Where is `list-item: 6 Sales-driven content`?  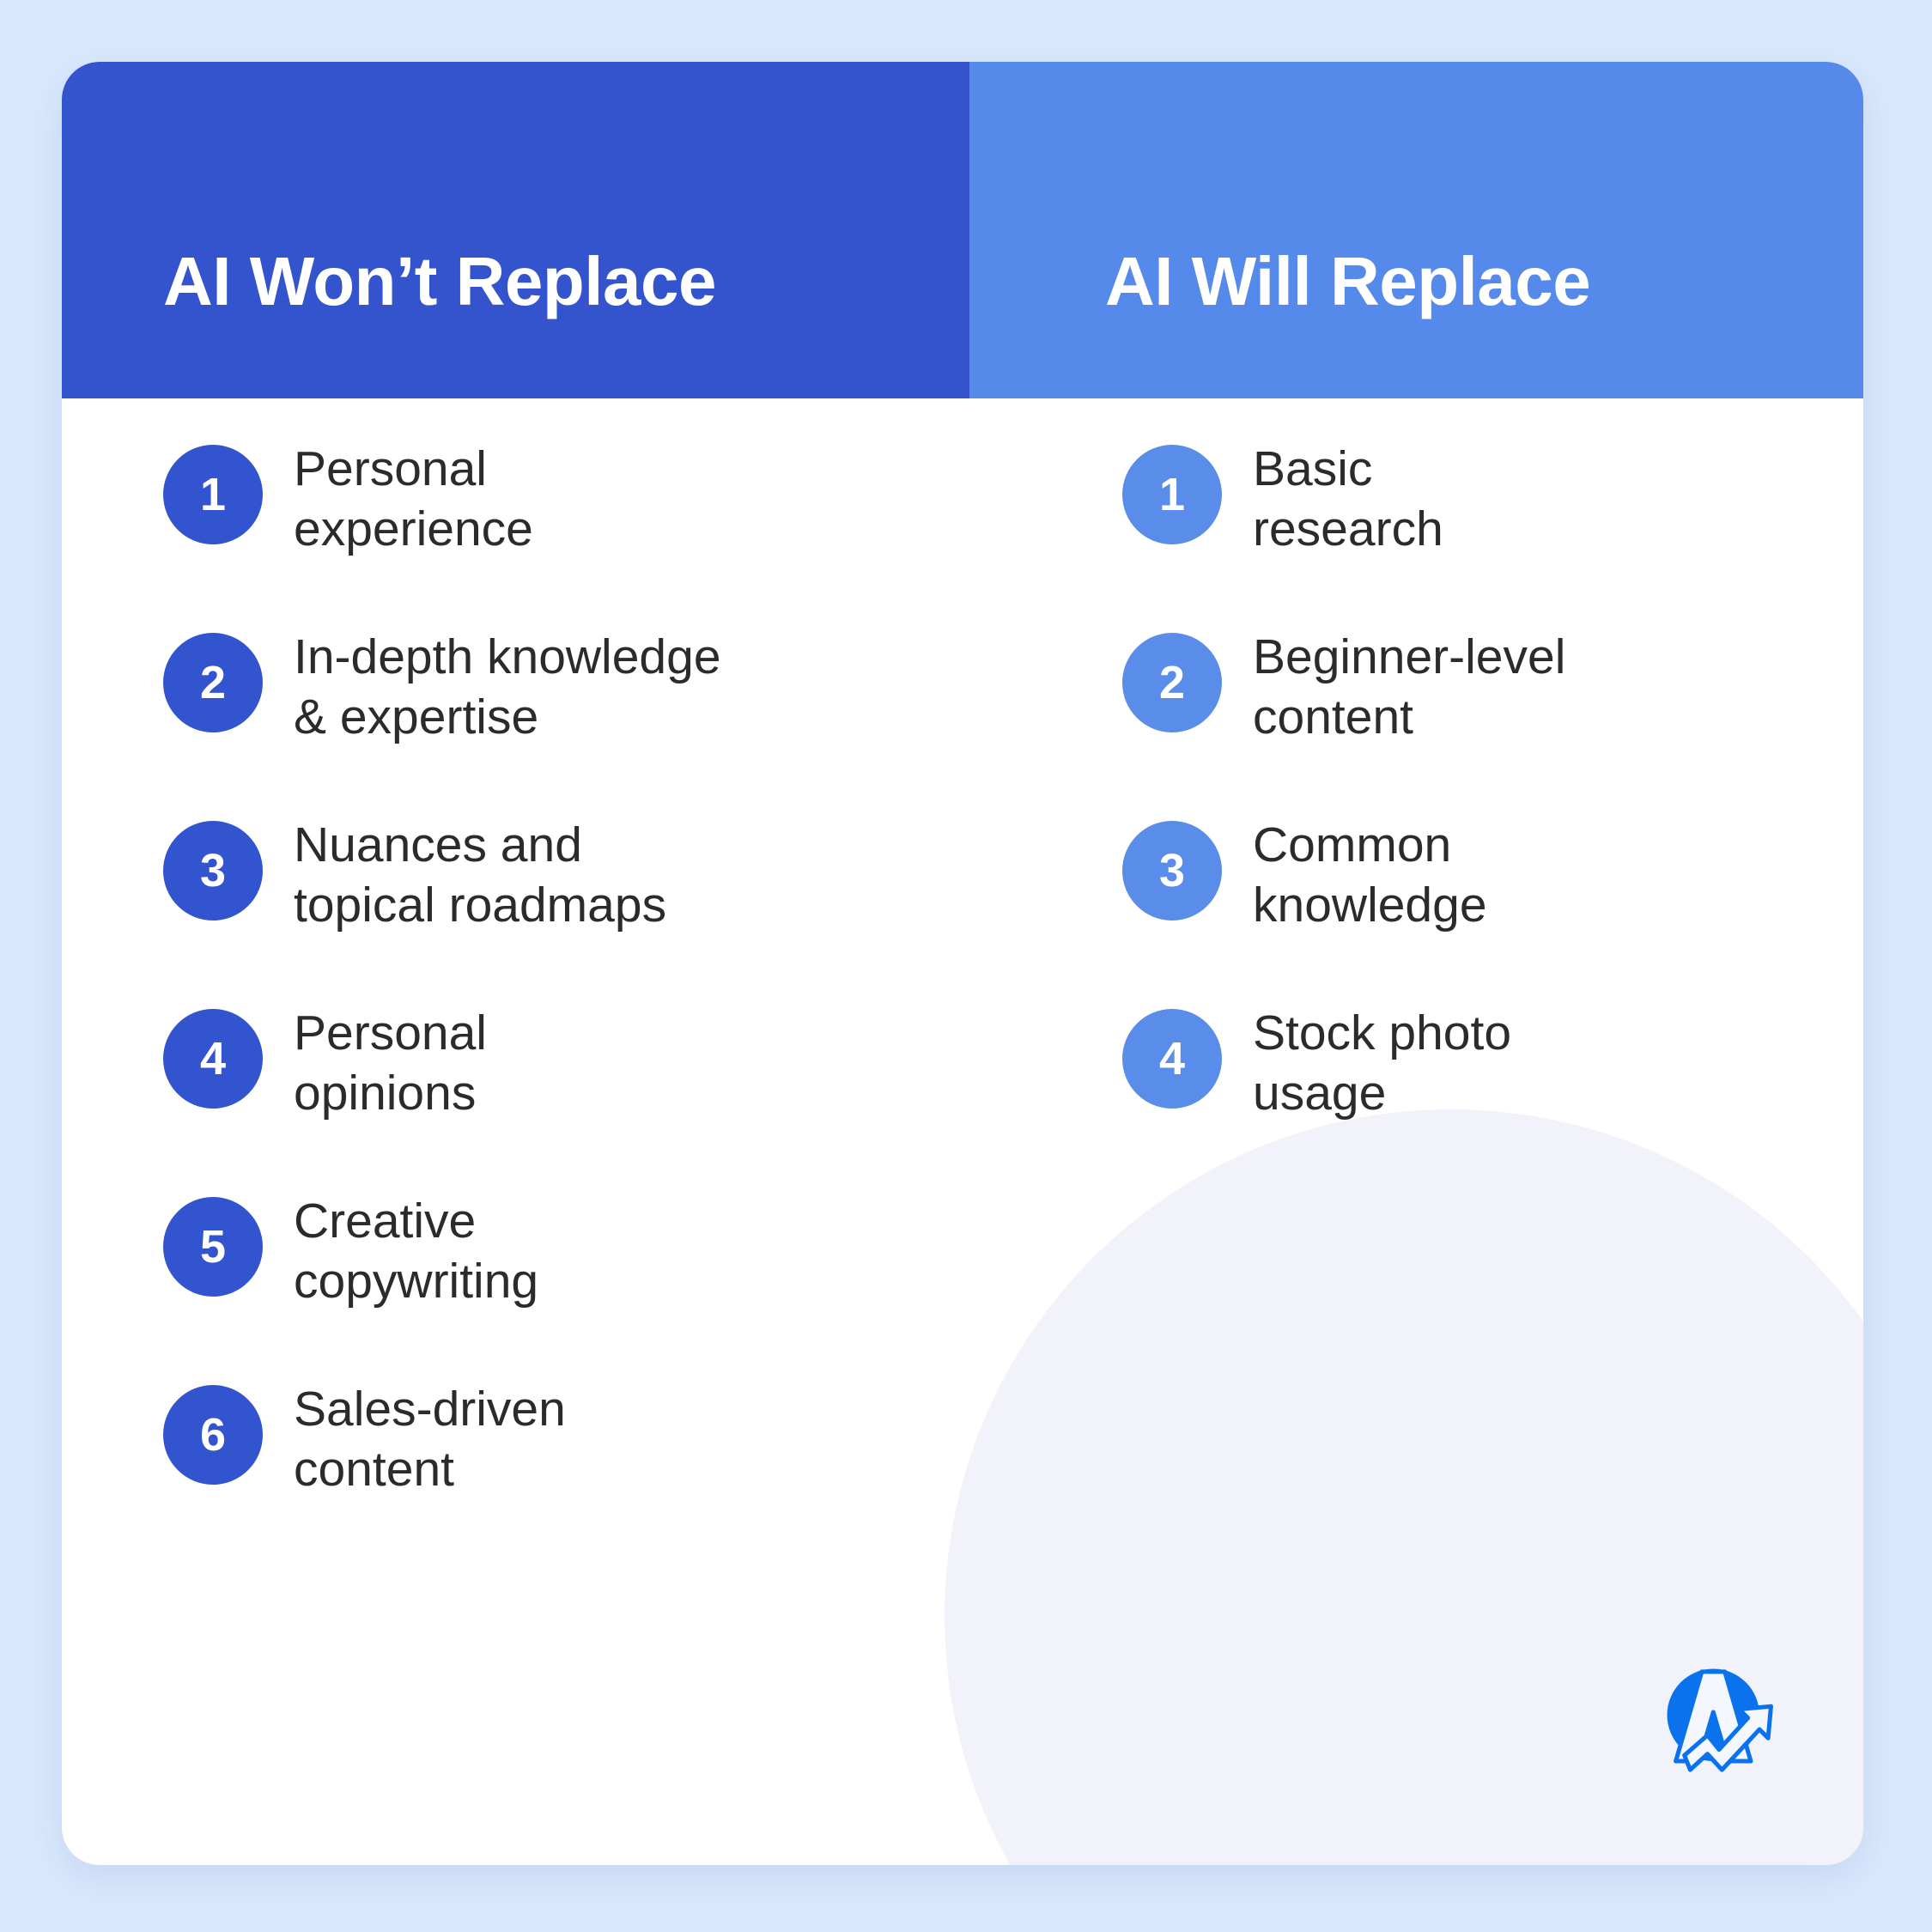
list-item: 6 Sales-driven content is located at coordinates (566, 1440).